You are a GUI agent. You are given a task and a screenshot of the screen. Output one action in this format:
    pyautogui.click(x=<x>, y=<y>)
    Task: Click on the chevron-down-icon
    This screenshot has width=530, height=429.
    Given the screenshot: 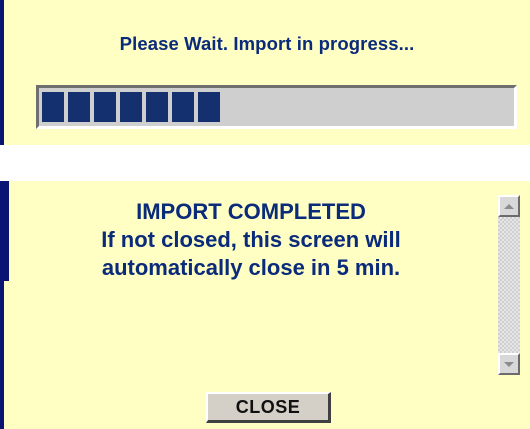 What is the action you would take?
    pyautogui.click(x=509, y=364)
    